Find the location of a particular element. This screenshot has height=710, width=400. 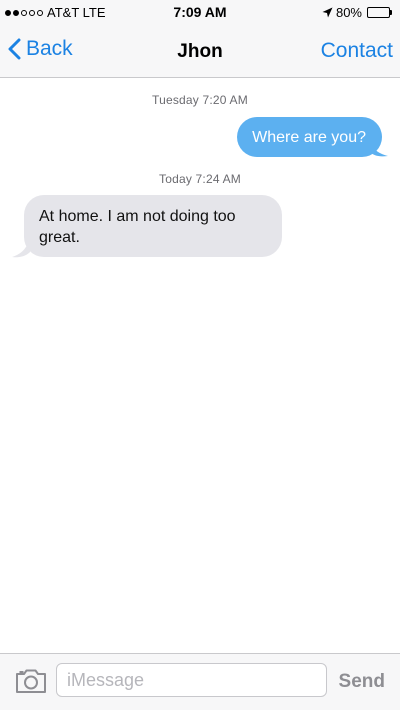

camera-icon is located at coordinates (31, 681).